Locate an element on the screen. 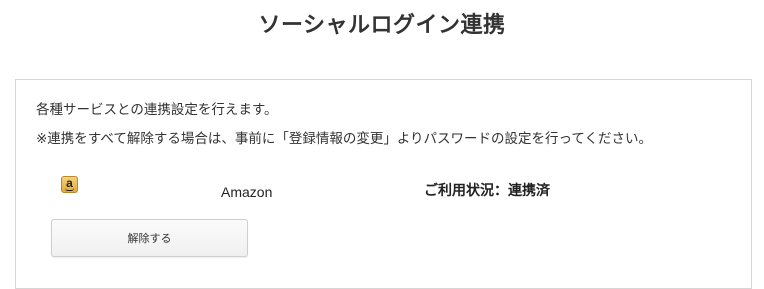 The height and width of the screenshot is (289, 764). unlink-button: 解除する is located at coordinates (149, 238).